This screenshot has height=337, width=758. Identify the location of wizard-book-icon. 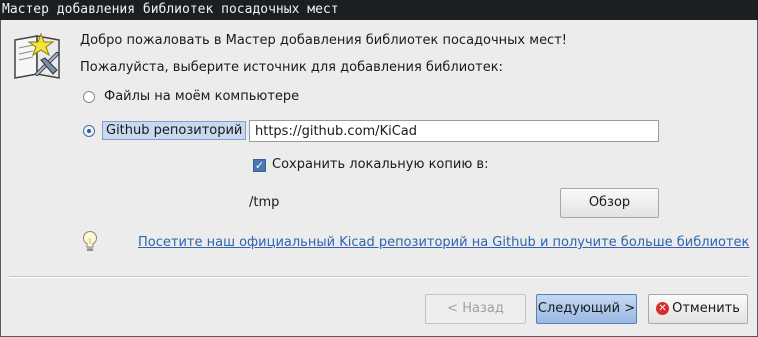
(39, 56).